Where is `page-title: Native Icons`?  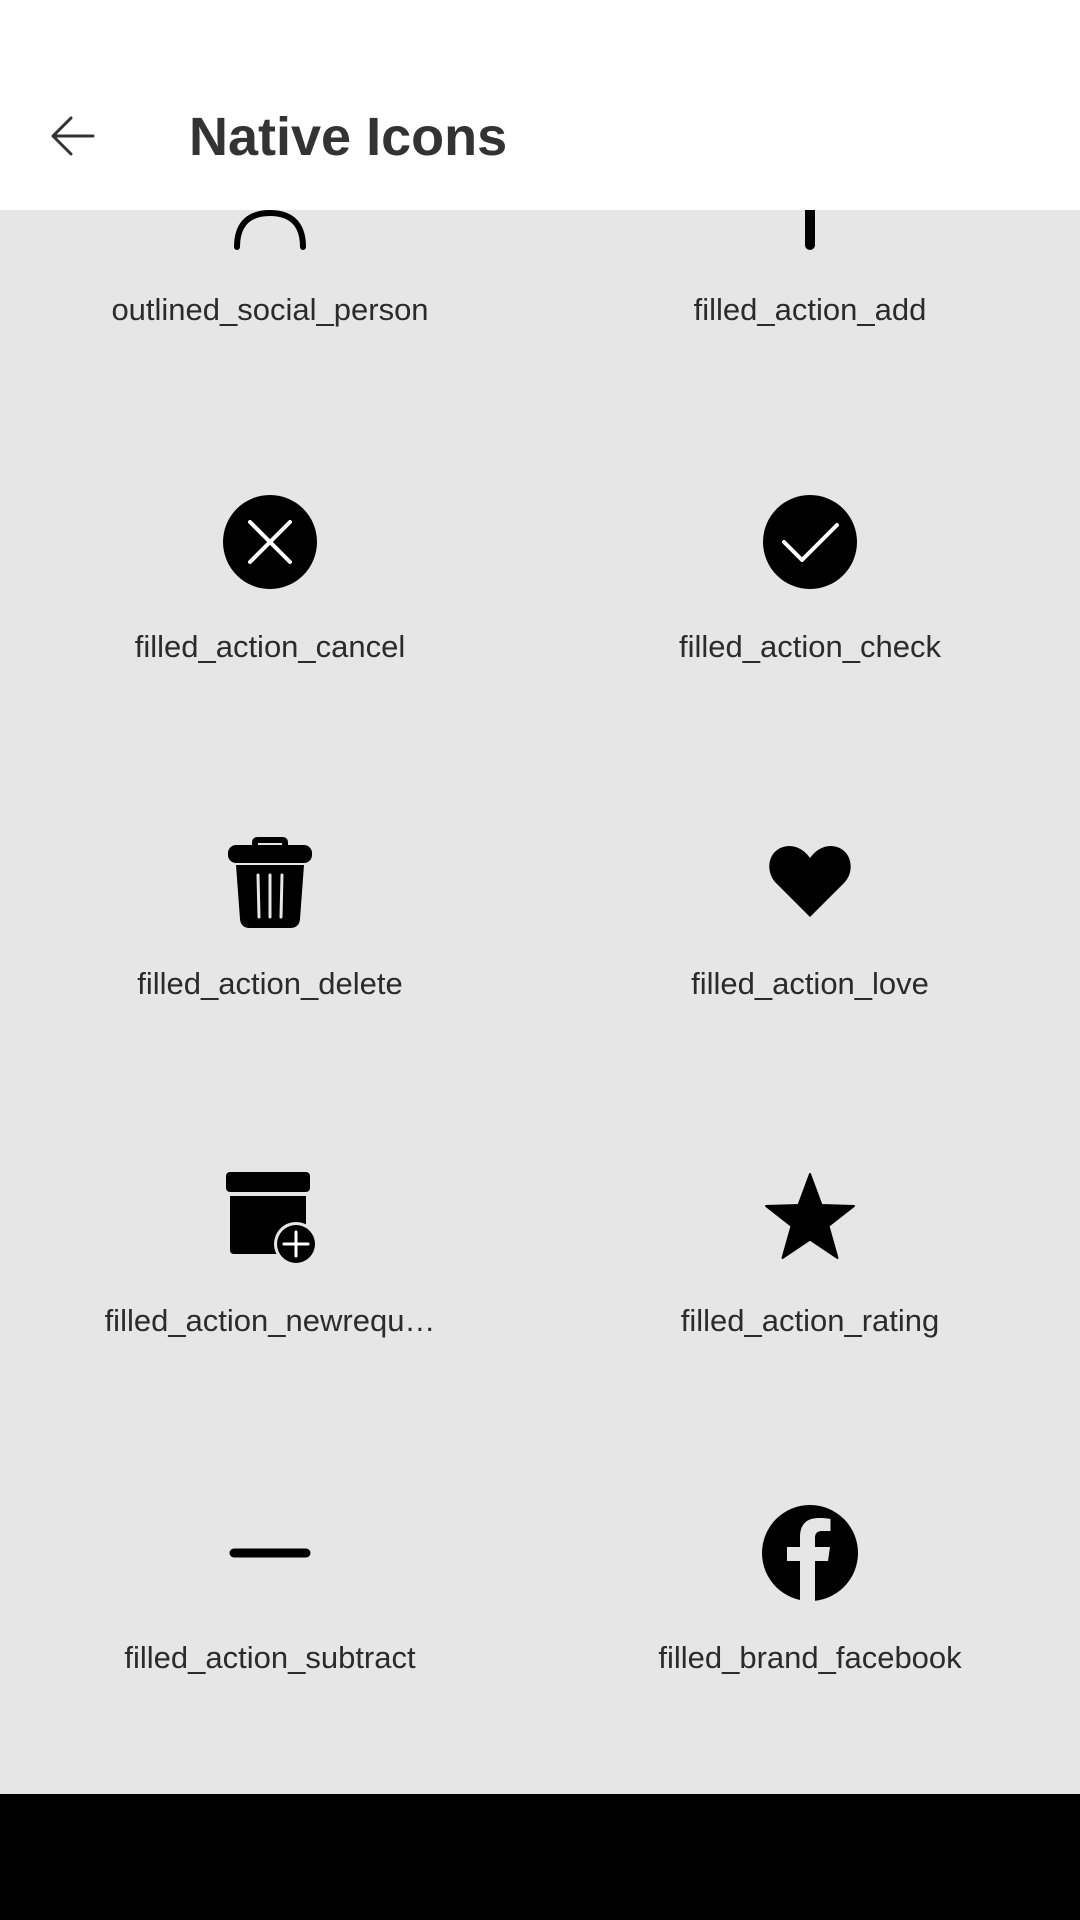
page-title: Native Icons is located at coordinates (348, 137).